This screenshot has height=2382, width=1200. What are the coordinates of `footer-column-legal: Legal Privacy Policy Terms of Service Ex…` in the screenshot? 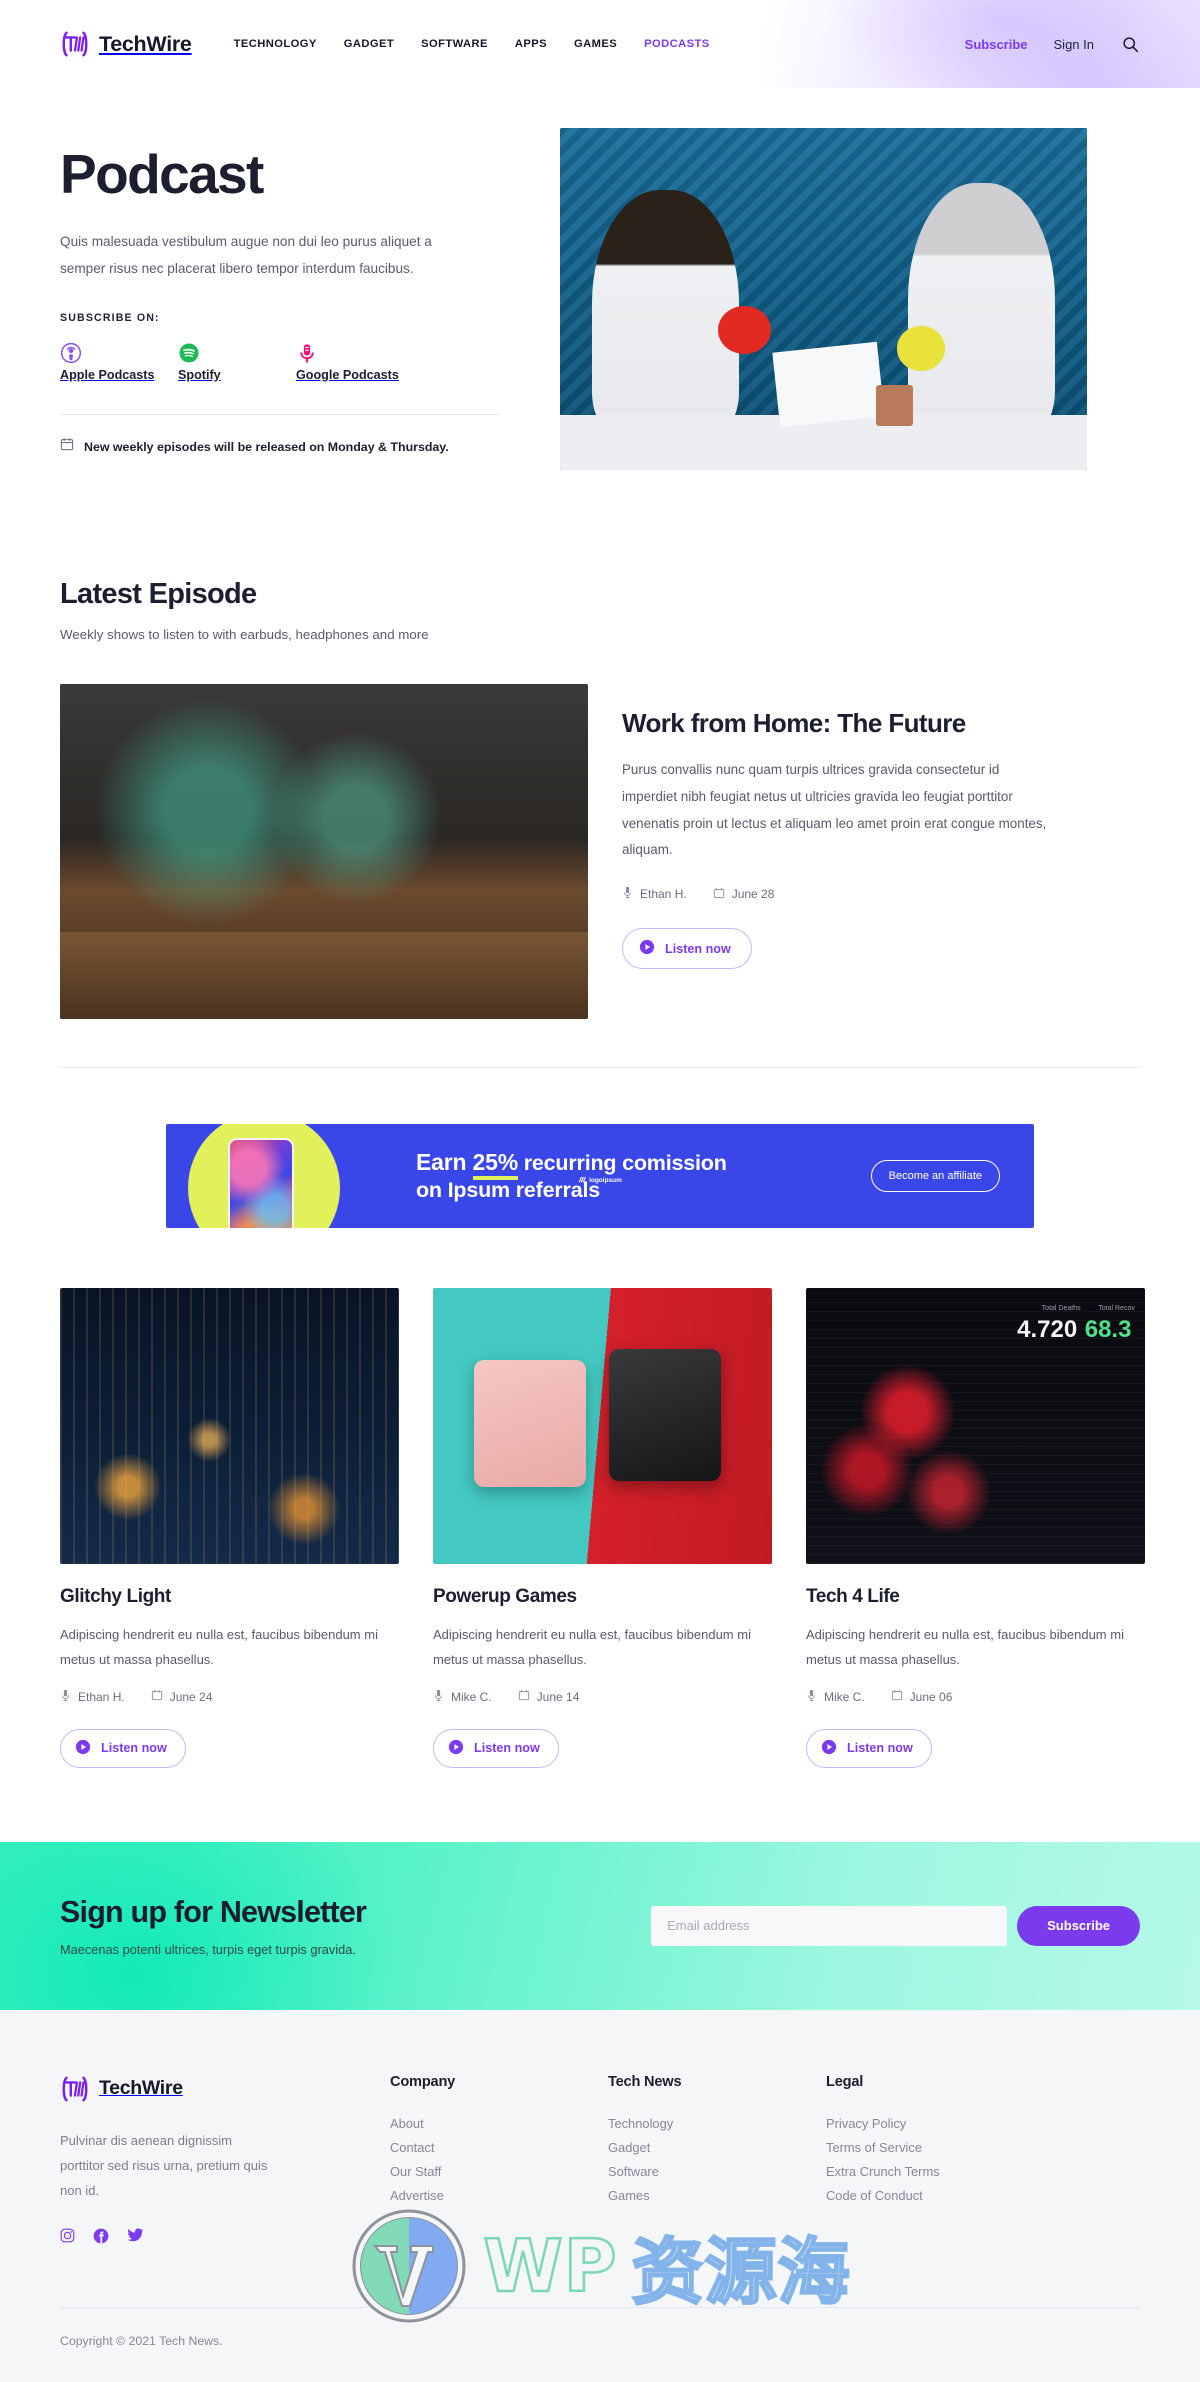 It's located at (935, 2161).